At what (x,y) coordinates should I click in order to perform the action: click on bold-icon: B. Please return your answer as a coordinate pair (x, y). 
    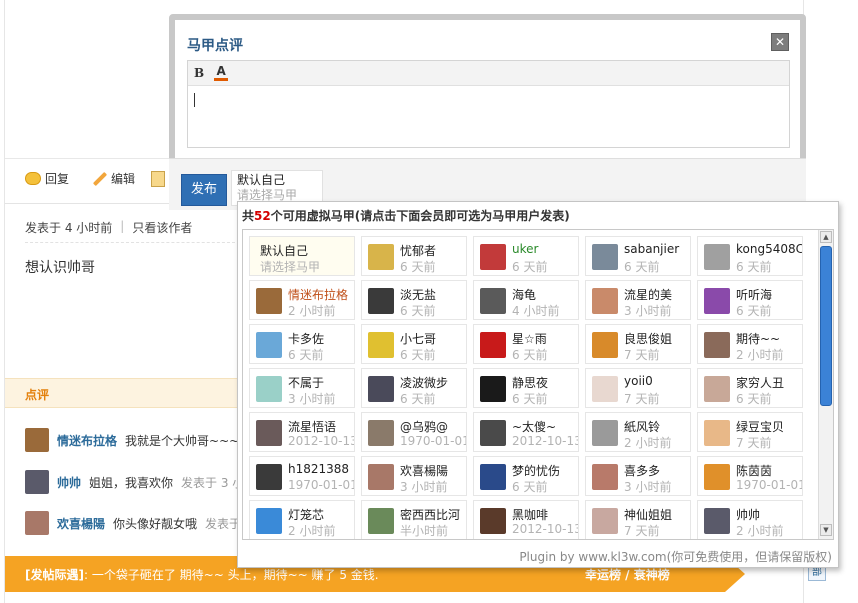
    Looking at the image, I should click on (199, 73).